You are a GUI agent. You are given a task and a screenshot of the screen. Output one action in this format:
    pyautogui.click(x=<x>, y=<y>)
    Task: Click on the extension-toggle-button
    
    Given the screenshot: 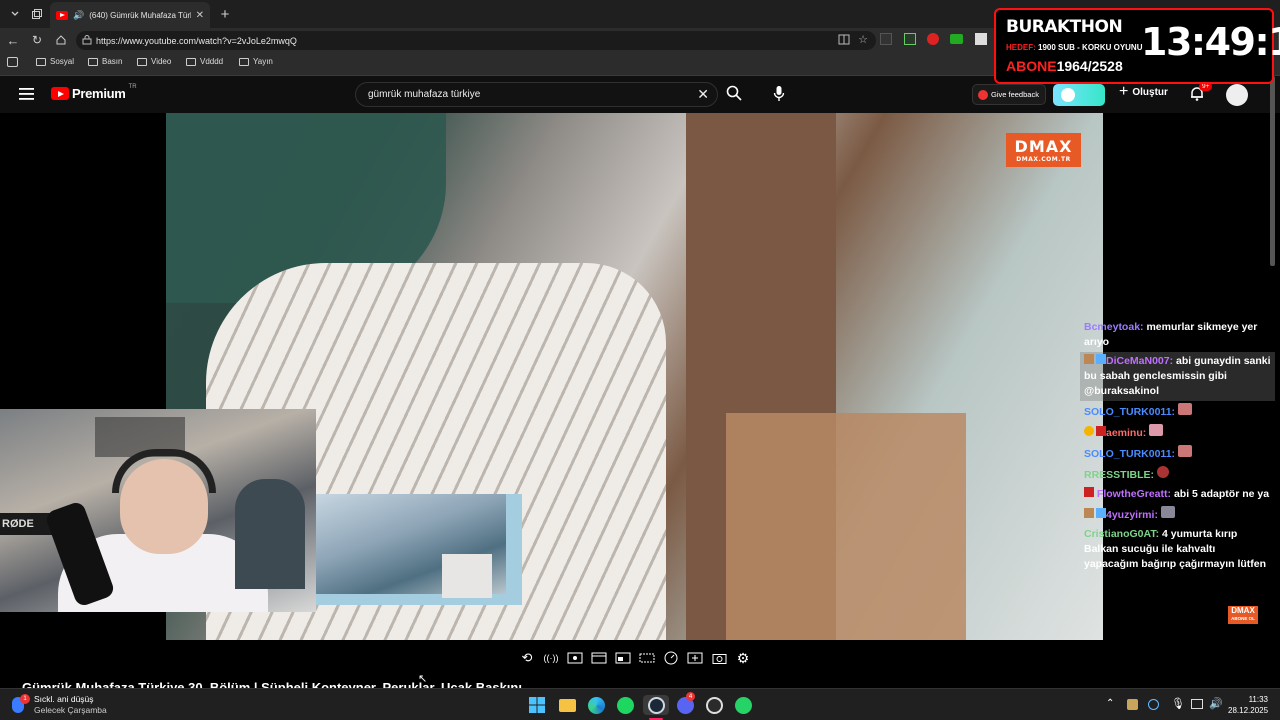 What is the action you would take?
    pyautogui.click(x=1079, y=95)
    